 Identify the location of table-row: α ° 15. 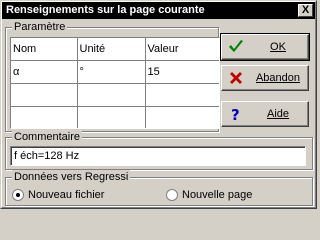
(115, 72).